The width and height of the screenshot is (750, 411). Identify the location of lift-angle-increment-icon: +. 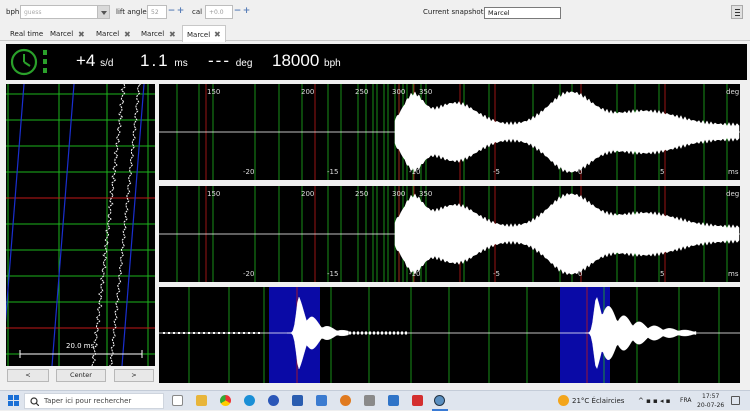
(180, 11).